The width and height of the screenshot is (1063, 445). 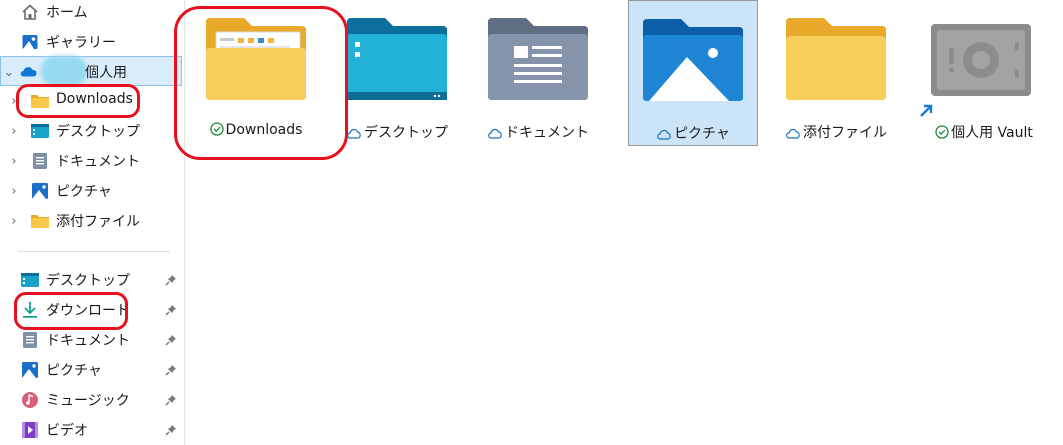 I want to click on folder-tile-downloads: Downloads, so click(x=256, y=73).